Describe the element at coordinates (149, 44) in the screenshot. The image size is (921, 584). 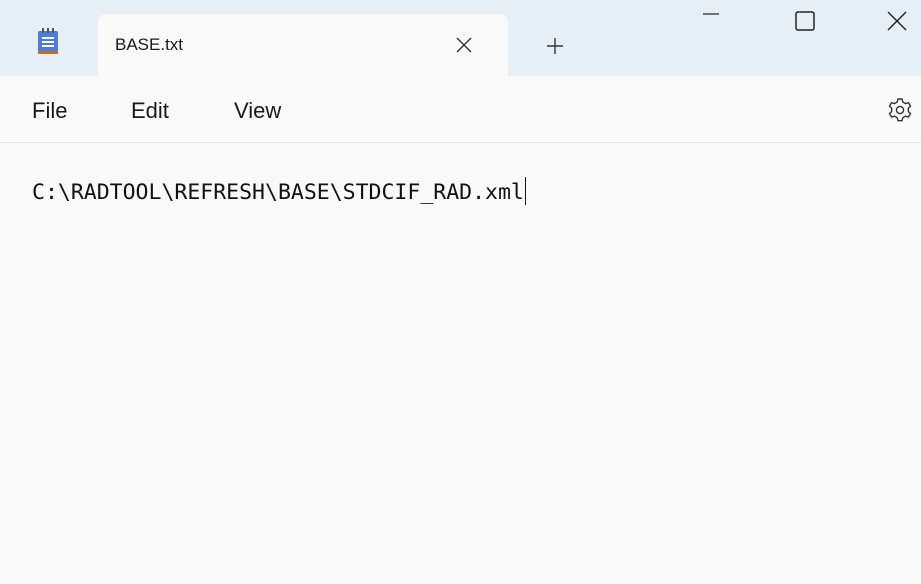
I see `tab-title: BASE.txt` at that location.